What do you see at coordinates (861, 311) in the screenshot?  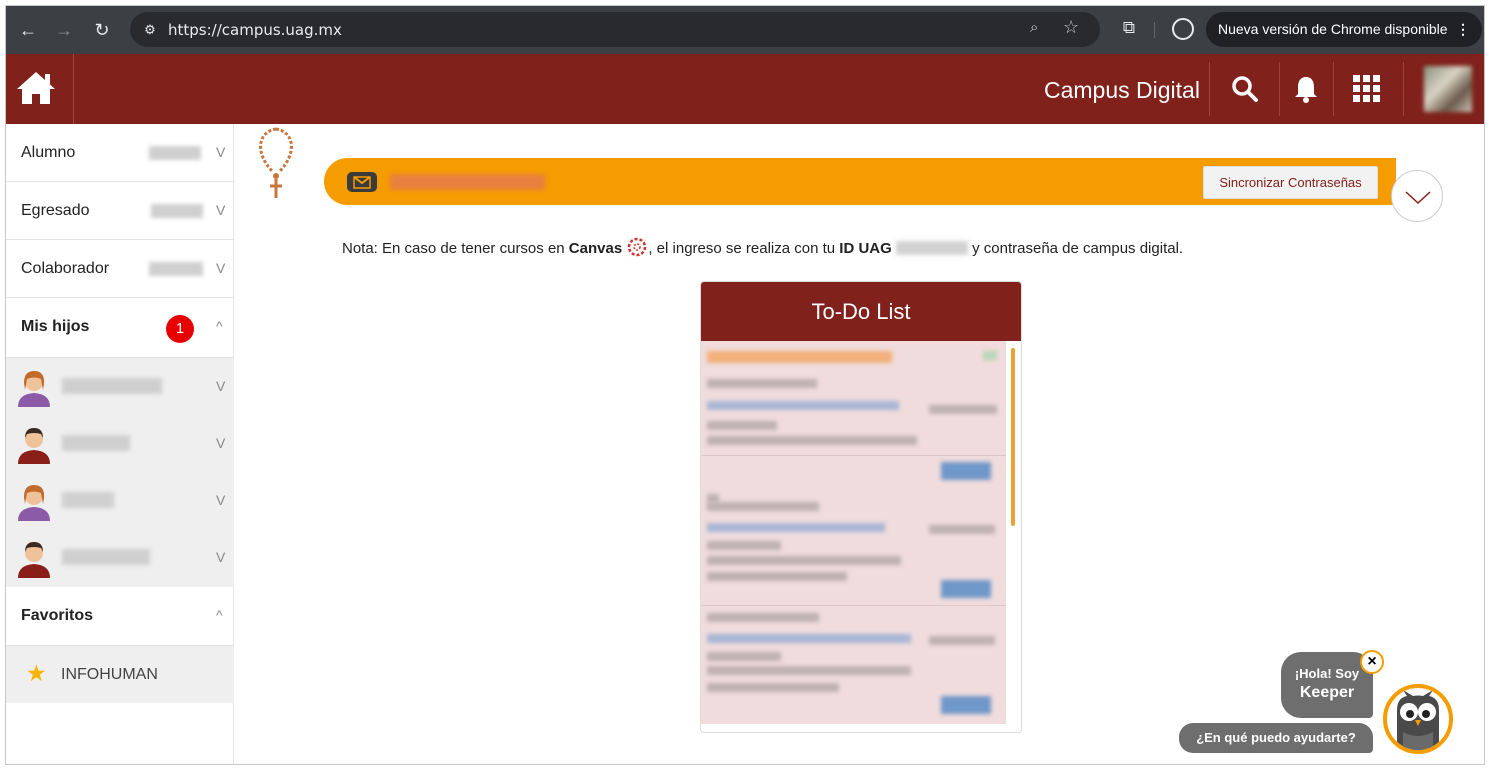 I see `todo-title: To-Do List` at bounding box center [861, 311].